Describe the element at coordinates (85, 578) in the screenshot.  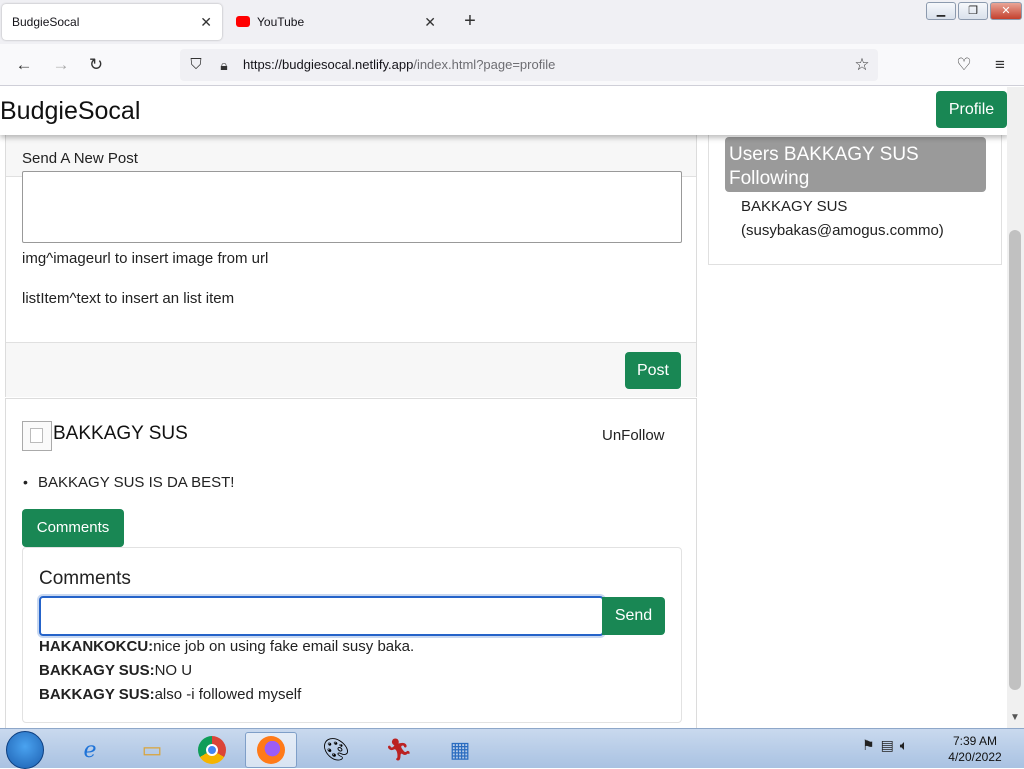
I see `comments-title: Comments` at that location.